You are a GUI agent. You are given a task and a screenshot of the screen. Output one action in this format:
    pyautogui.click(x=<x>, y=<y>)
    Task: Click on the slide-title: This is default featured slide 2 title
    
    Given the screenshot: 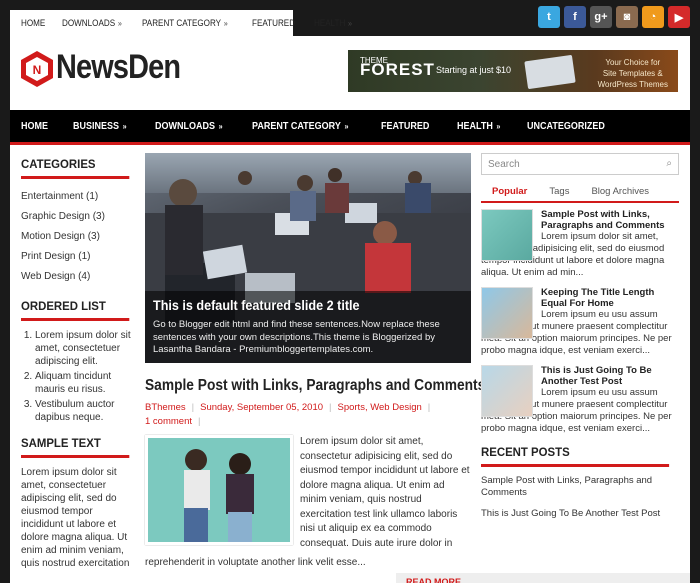 What is the action you would take?
    pyautogui.click(x=292, y=305)
    